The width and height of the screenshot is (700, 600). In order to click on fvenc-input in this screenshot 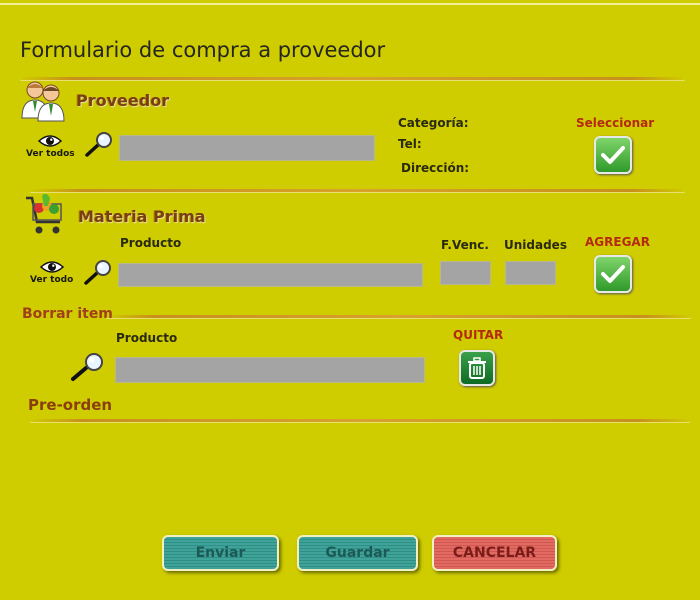, I will do `click(465, 273)`.